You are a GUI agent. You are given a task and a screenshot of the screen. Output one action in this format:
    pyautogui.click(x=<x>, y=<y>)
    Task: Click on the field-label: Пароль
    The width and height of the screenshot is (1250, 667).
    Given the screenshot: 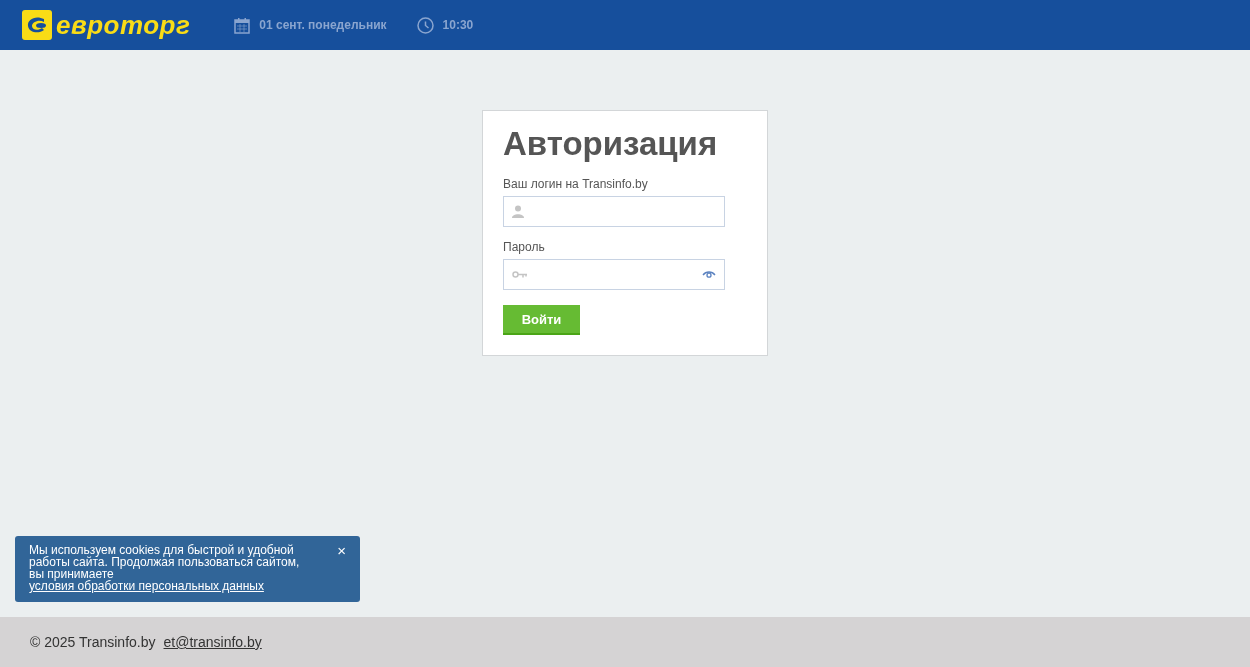 What is the action you would take?
    pyautogui.click(x=524, y=247)
    